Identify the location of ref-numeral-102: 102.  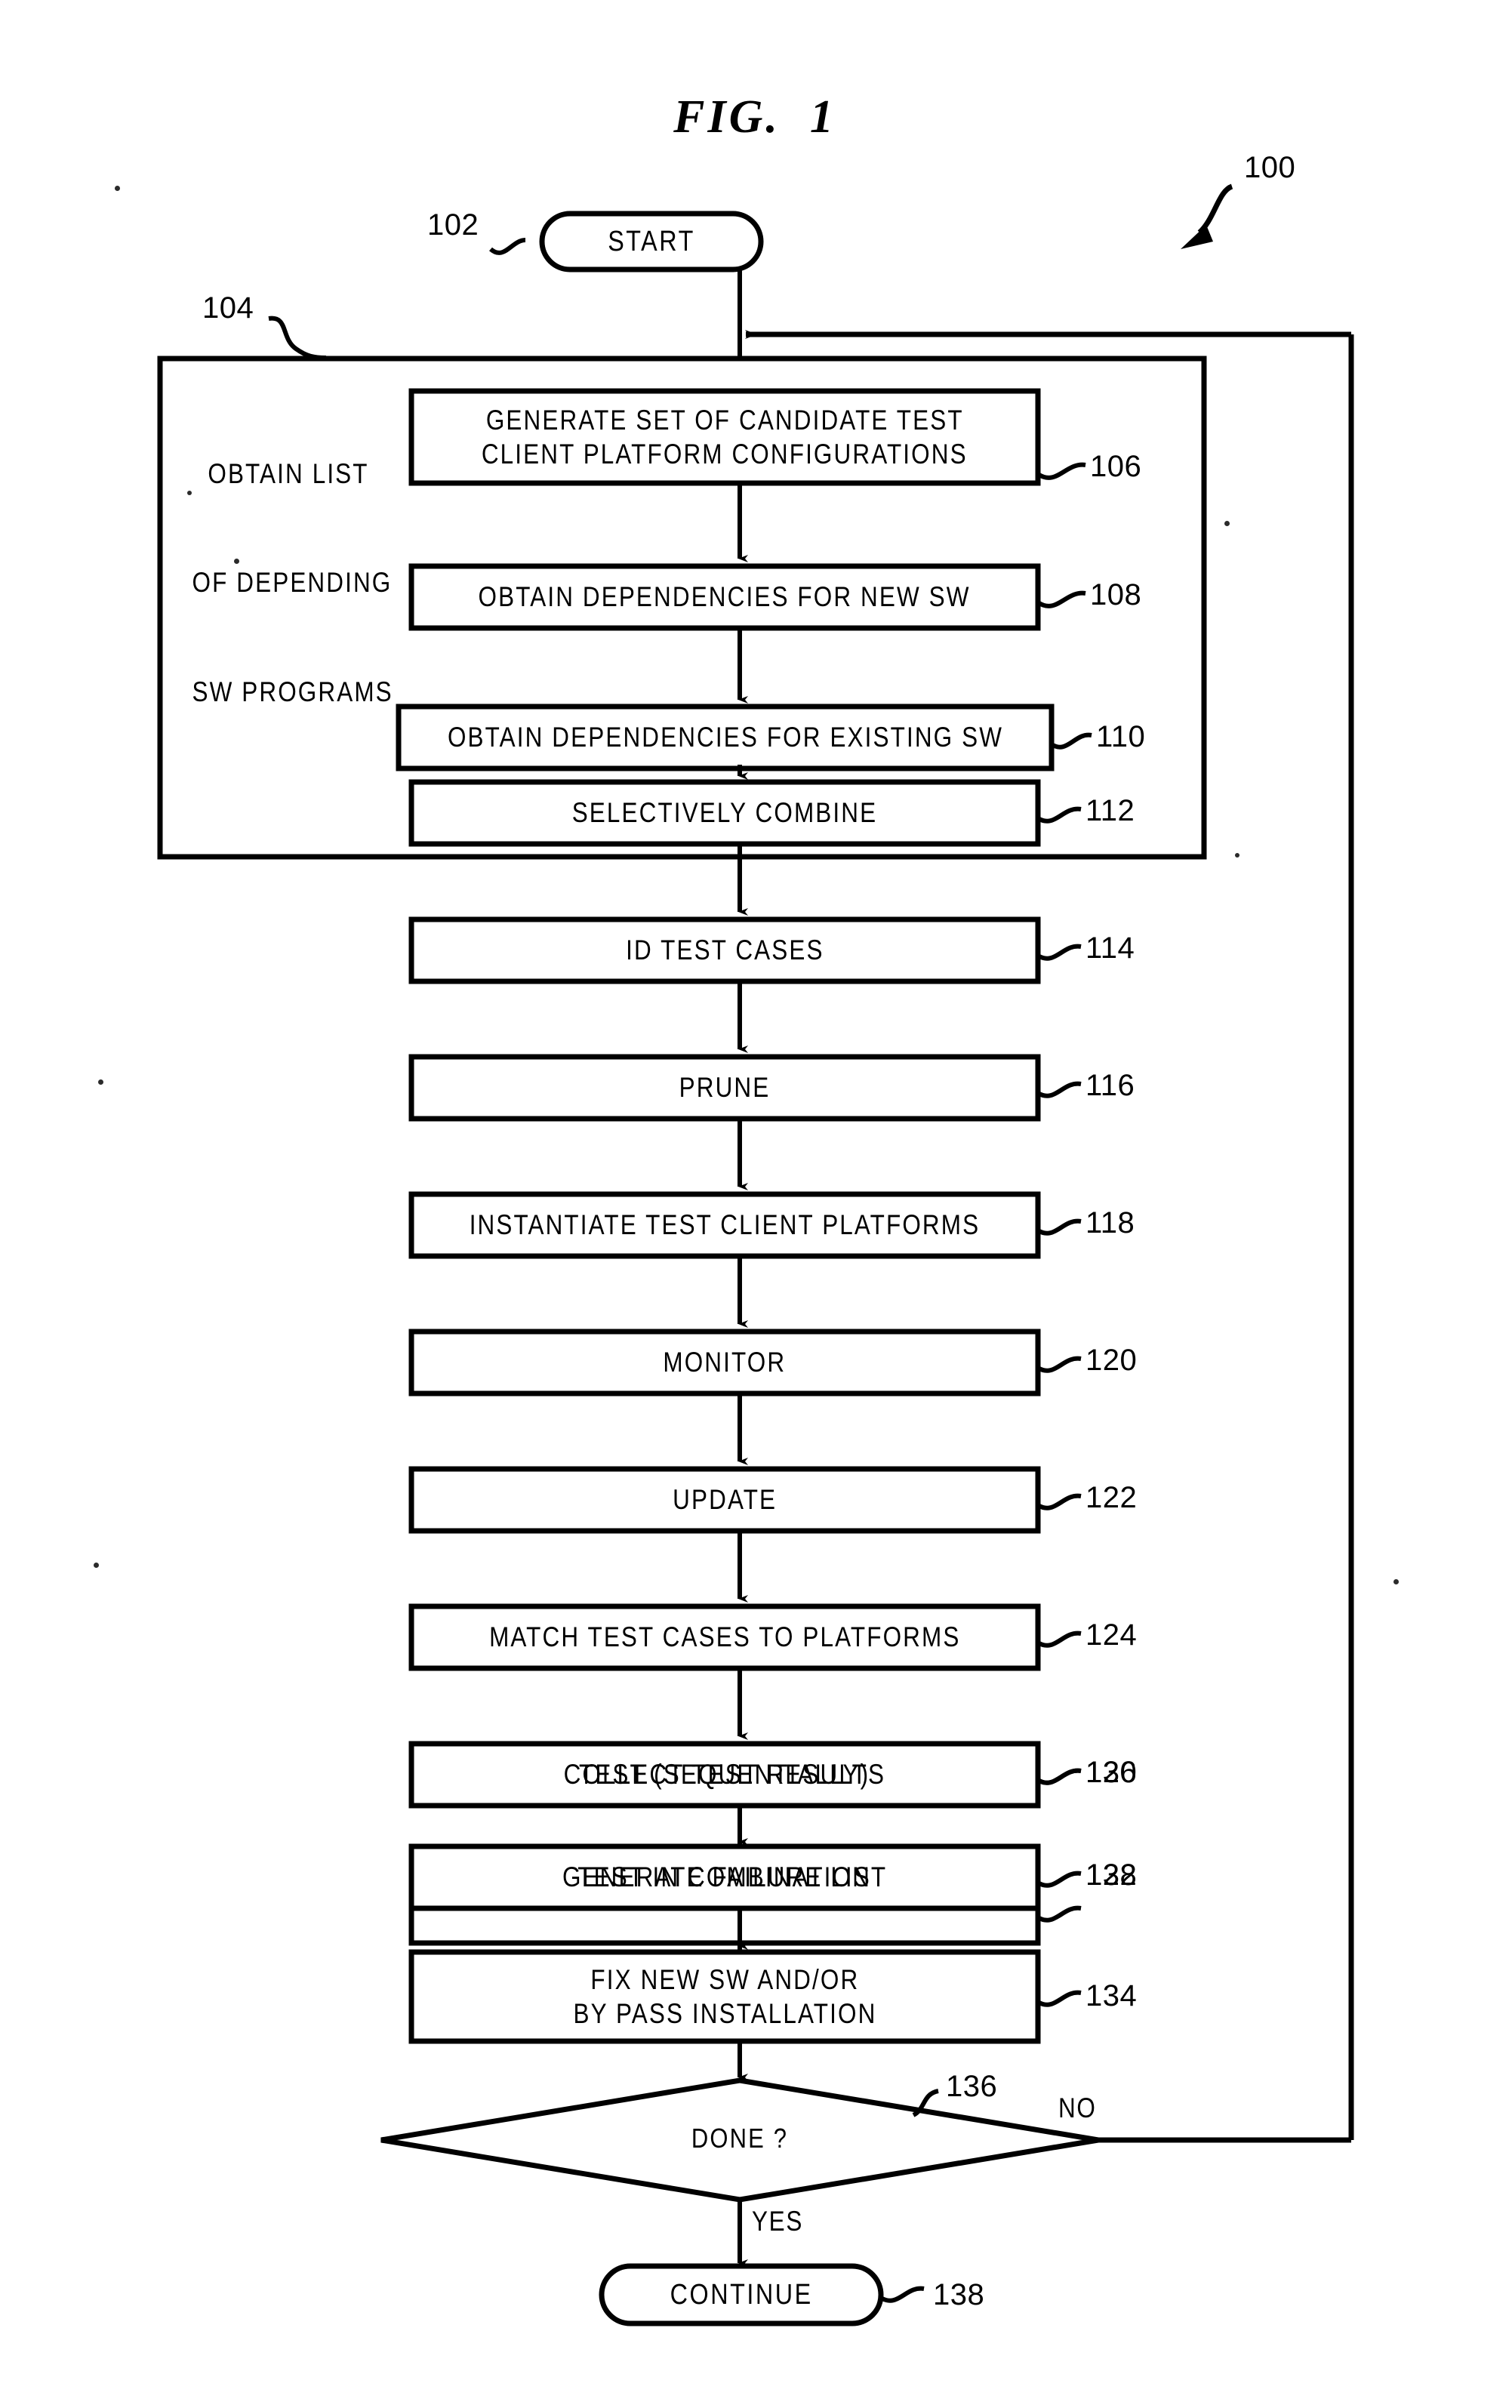
(453, 225).